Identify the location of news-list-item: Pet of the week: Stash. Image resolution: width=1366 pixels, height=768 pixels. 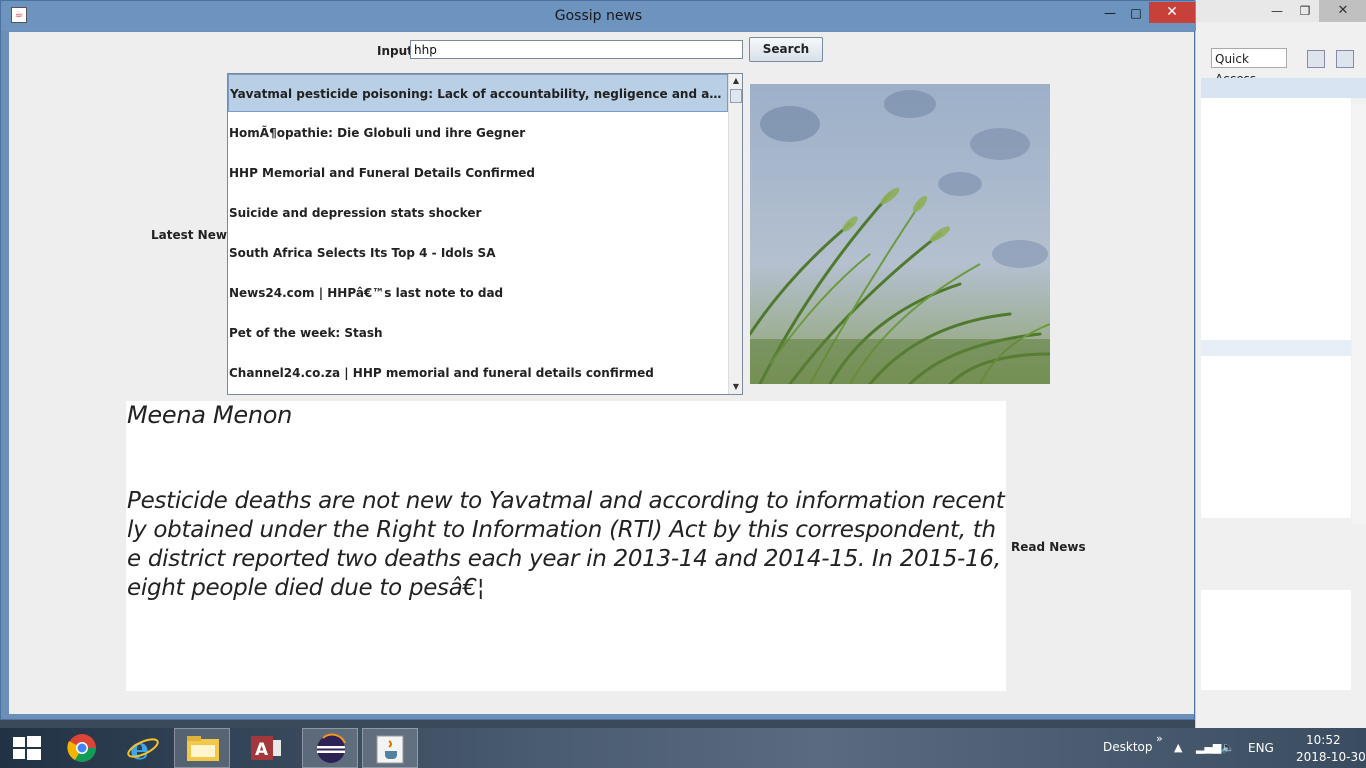
(478, 333).